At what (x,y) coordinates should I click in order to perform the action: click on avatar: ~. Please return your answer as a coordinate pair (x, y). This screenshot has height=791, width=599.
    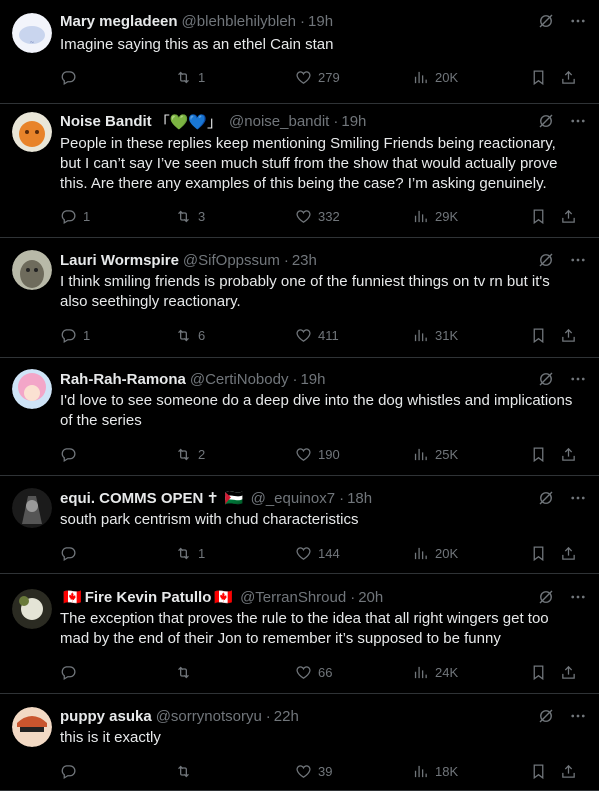
    Looking at the image, I should click on (32, 33).